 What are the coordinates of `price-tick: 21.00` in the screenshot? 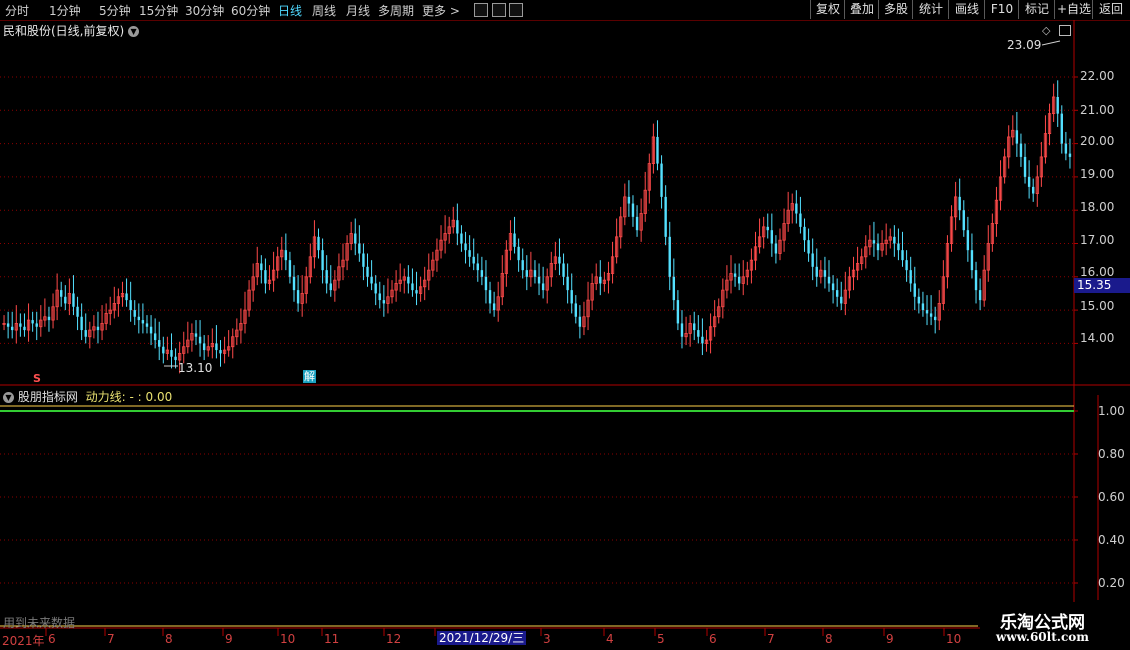 It's located at (1097, 110).